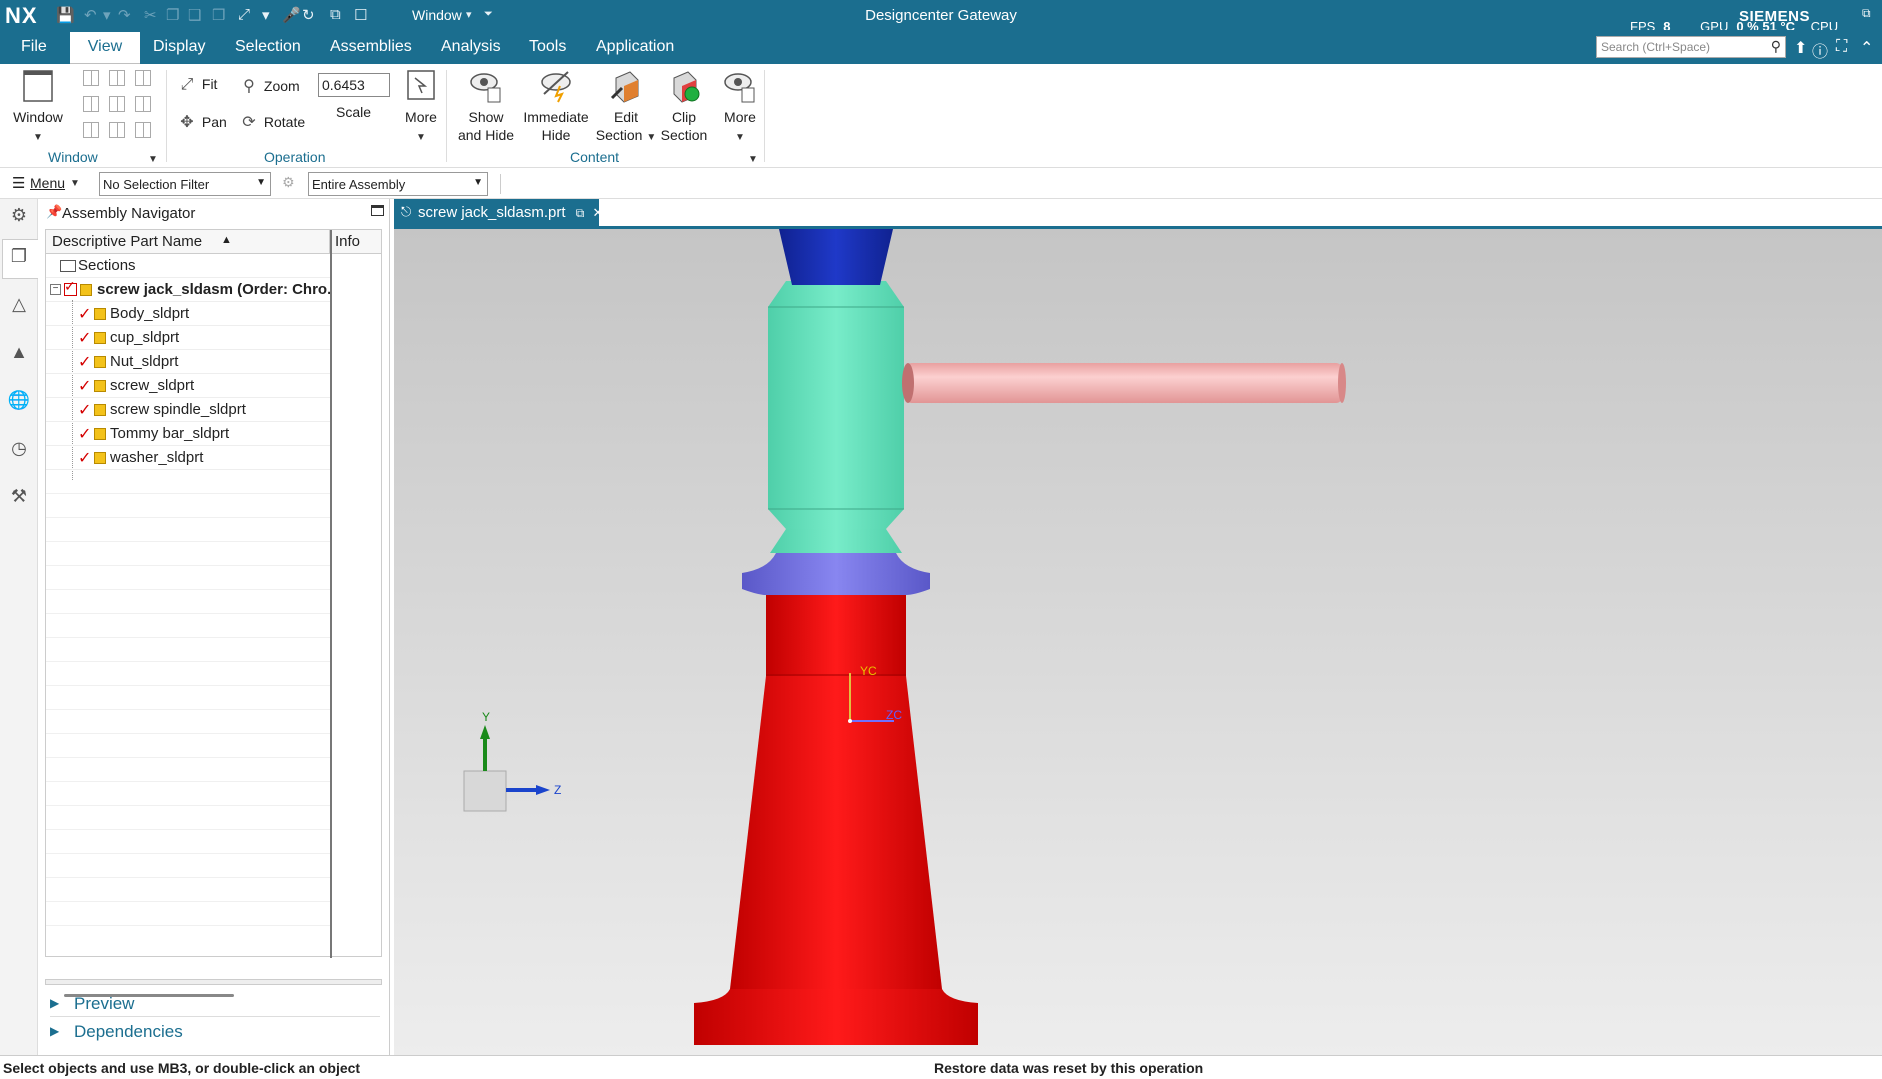  Describe the element at coordinates (19, 354) in the screenshot. I see `part-navigator-icon: ▲` at that location.